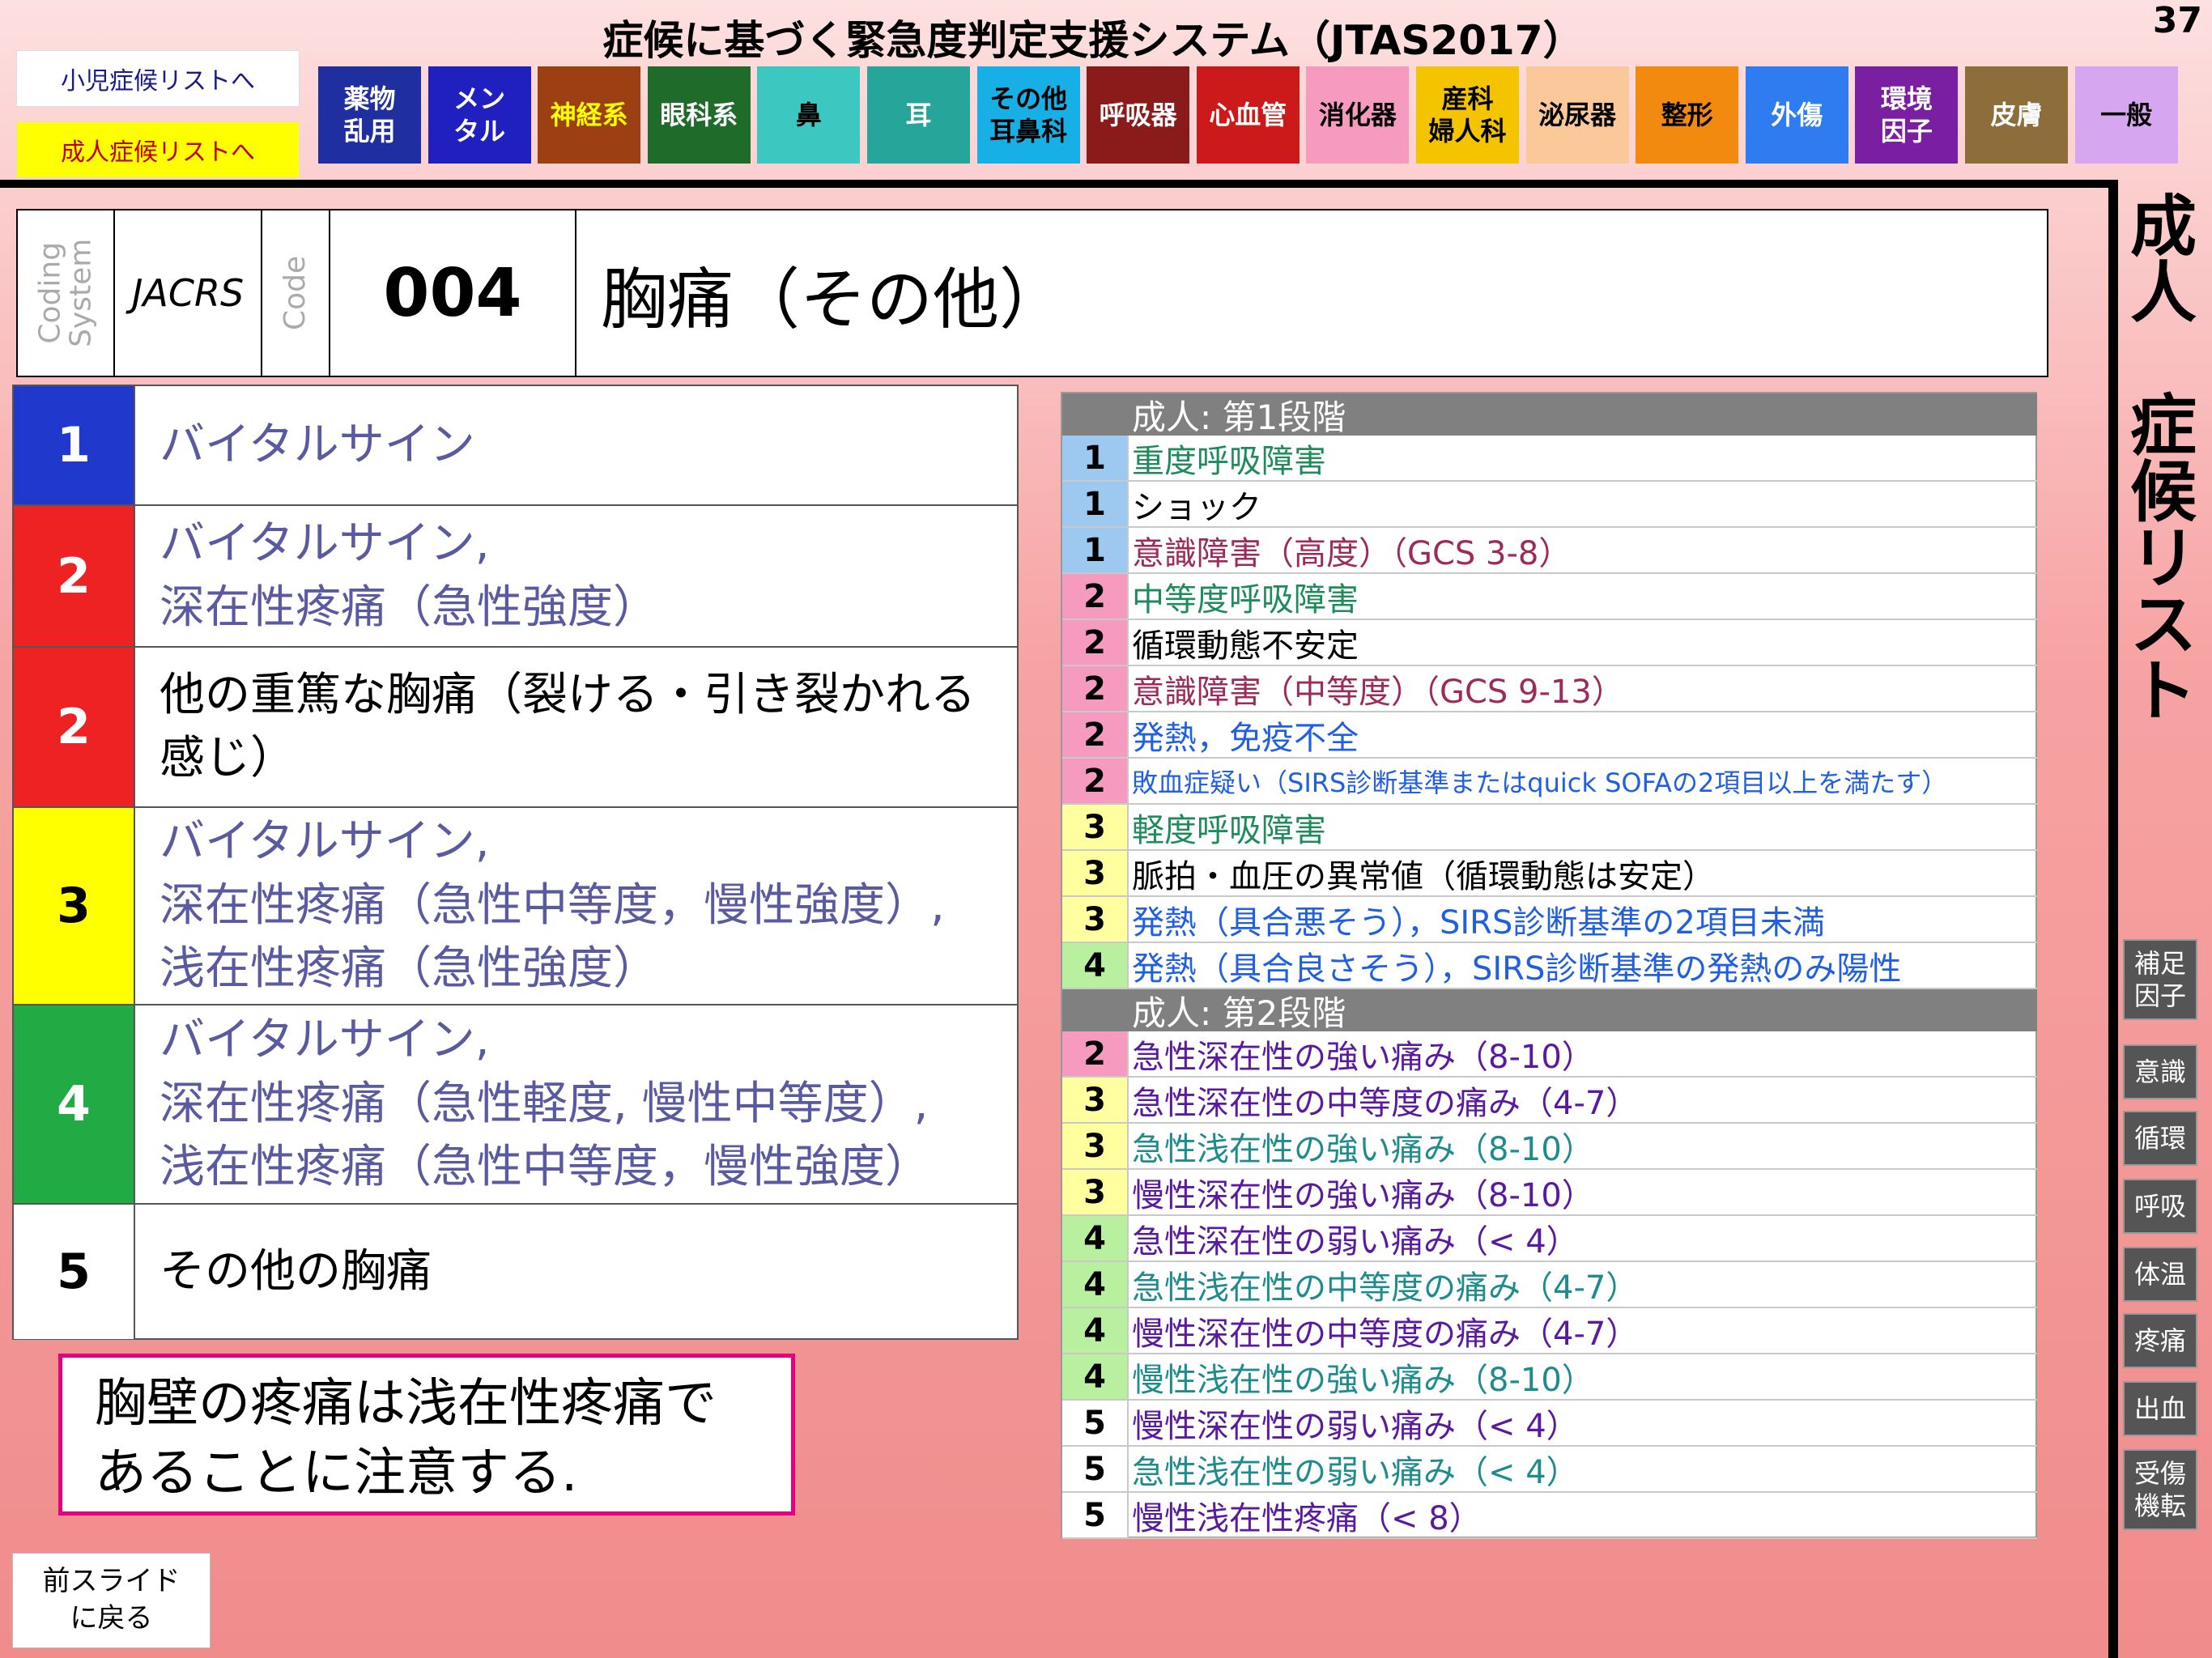 Image resolution: width=2212 pixels, height=1658 pixels. I want to click on side-nav-button: 補足 因子, so click(2160, 979).